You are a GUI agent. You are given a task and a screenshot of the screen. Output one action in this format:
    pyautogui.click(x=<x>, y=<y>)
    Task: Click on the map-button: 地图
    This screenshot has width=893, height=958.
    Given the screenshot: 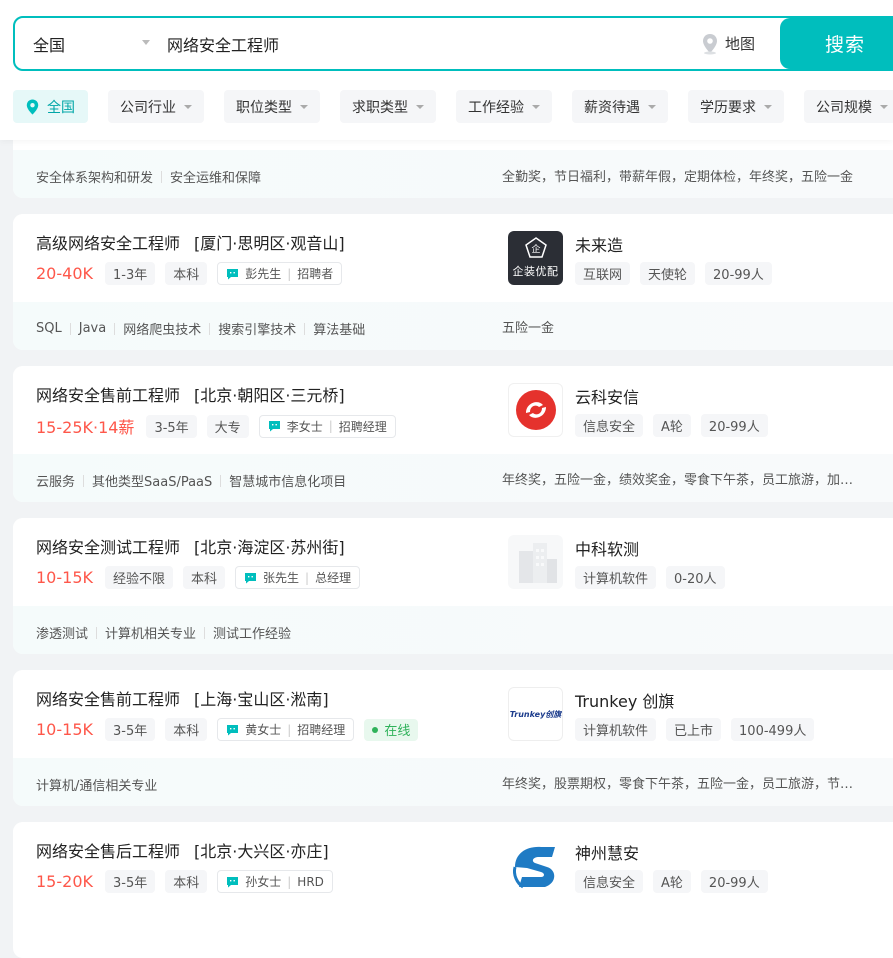 What is the action you would take?
    pyautogui.click(x=741, y=43)
    